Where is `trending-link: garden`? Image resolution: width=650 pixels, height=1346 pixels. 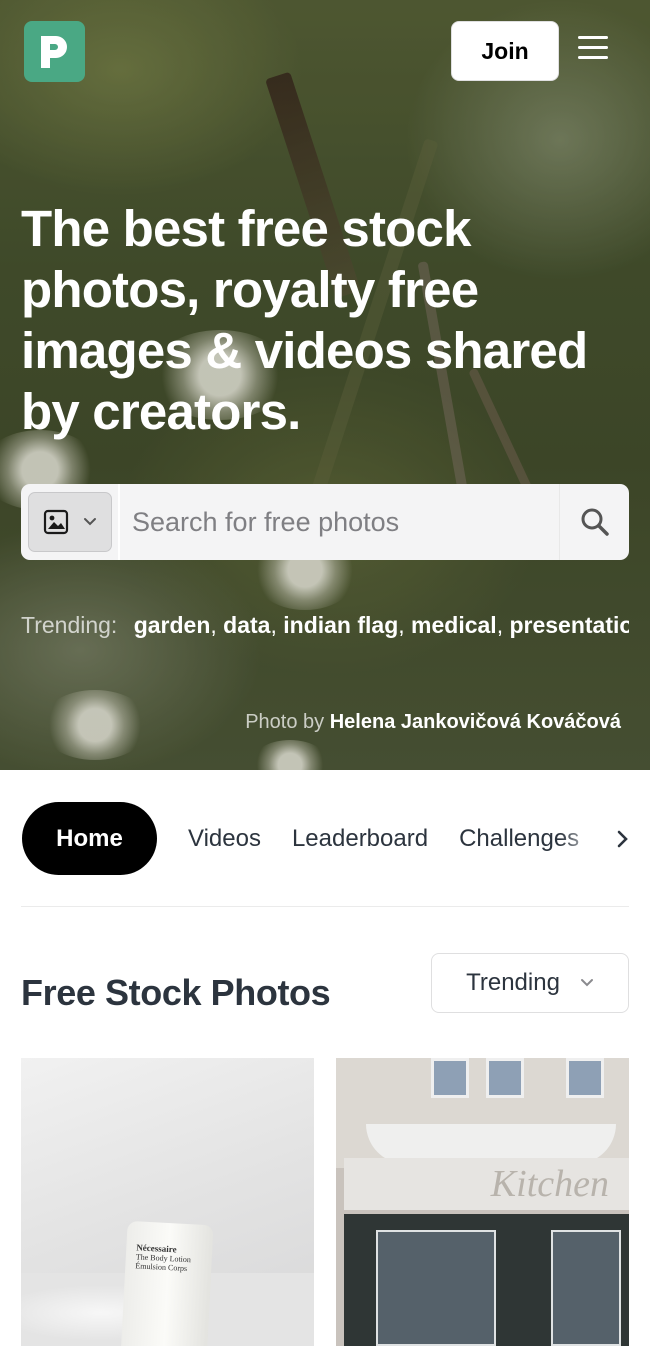 trending-link: garden is located at coordinates (172, 625).